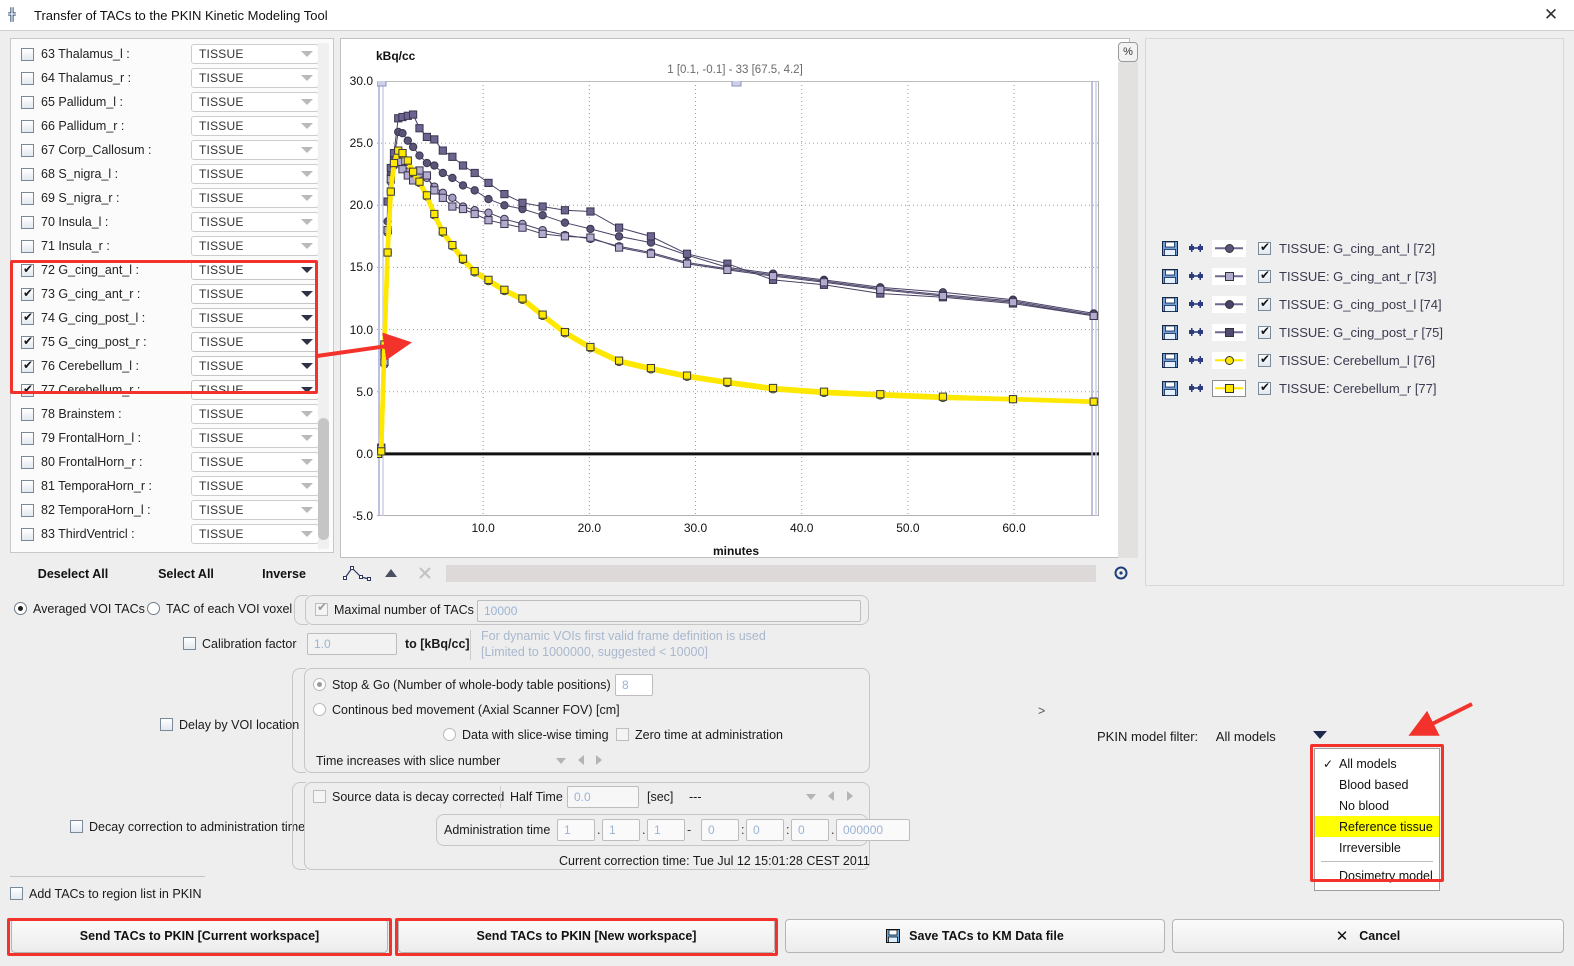 Image resolution: width=1574 pixels, height=966 pixels. I want to click on tac-each-voxel-radio: TAC of each VOI voxel, so click(219, 609).